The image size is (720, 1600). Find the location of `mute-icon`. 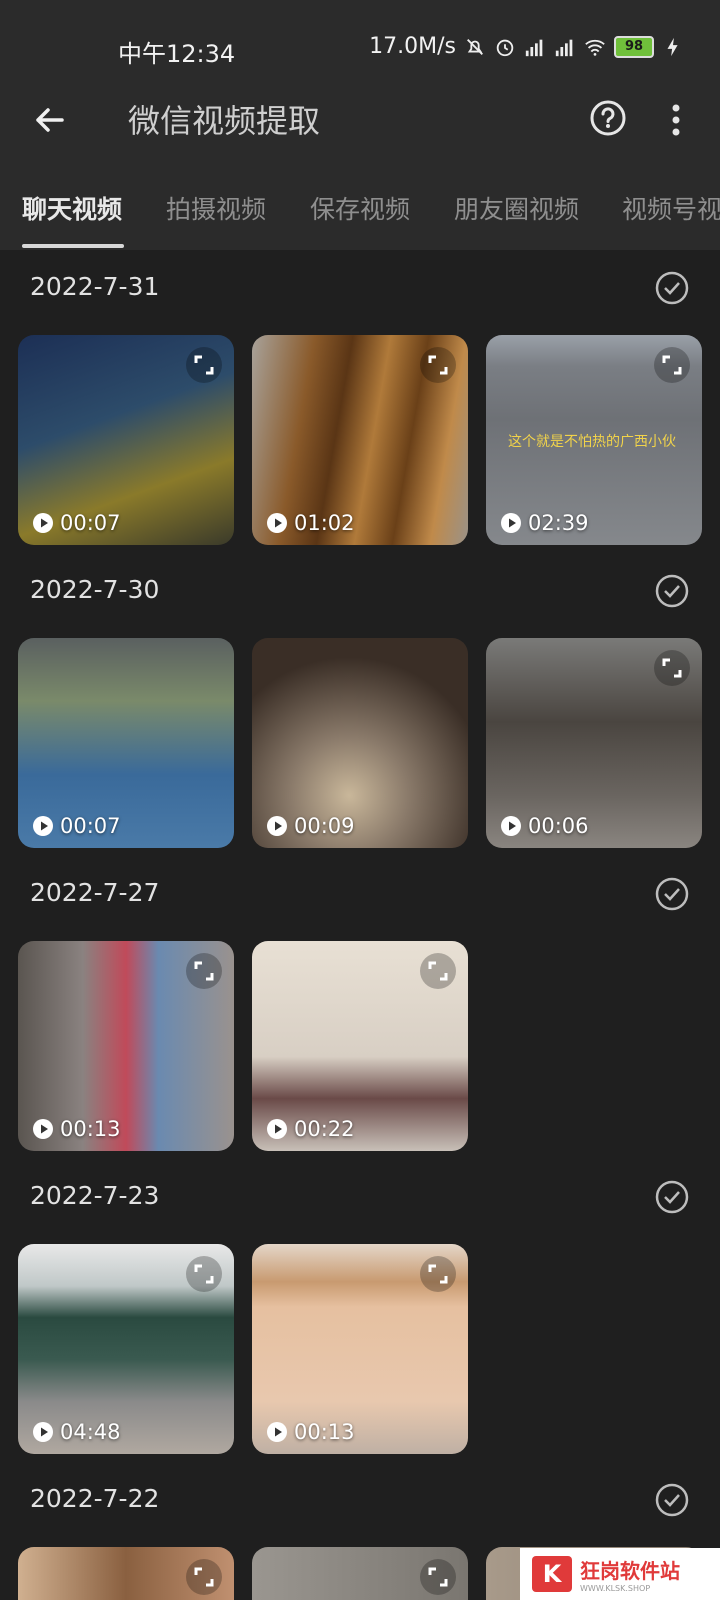

mute-icon is located at coordinates (475, 46).